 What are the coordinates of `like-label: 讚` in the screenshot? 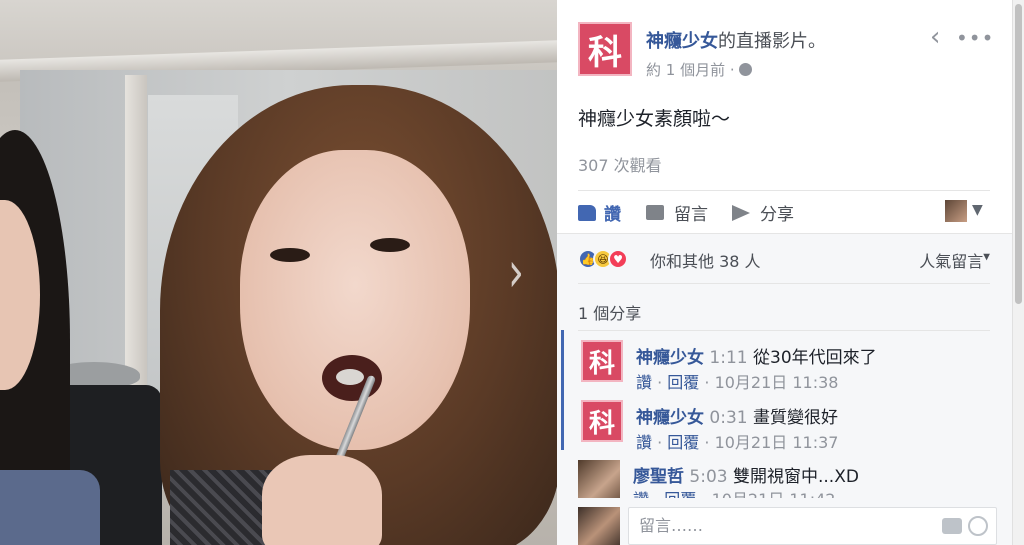 It's located at (612, 215).